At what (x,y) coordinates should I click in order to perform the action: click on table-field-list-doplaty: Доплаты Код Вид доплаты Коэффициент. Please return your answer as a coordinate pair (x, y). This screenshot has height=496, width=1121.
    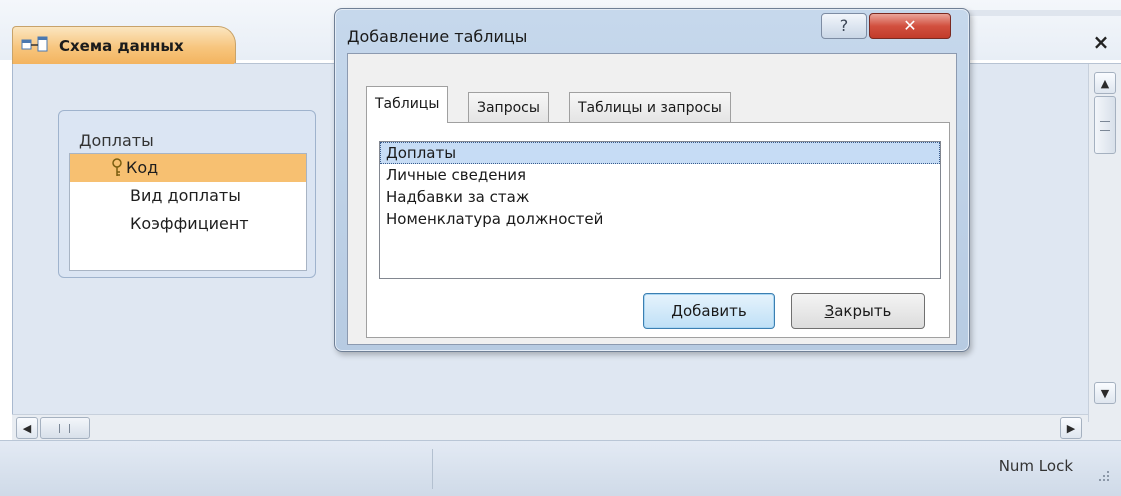
    Looking at the image, I should click on (187, 194).